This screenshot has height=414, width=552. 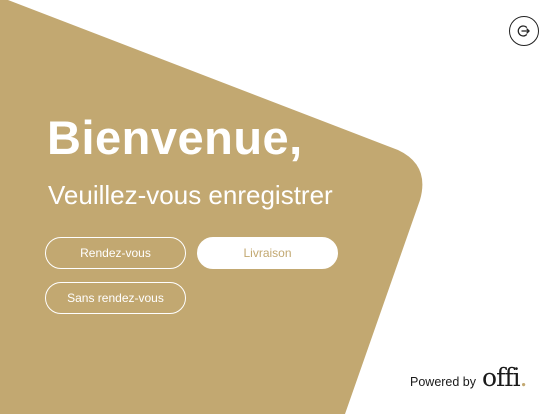 What do you see at coordinates (267, 253) in the screenshot?
I see `livraison-button: Livraison` at bounding box center [267, 253].